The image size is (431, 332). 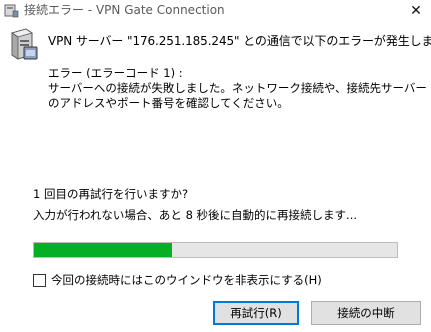 I want to click on close-icon: ✕, so click(x=416, y=11).